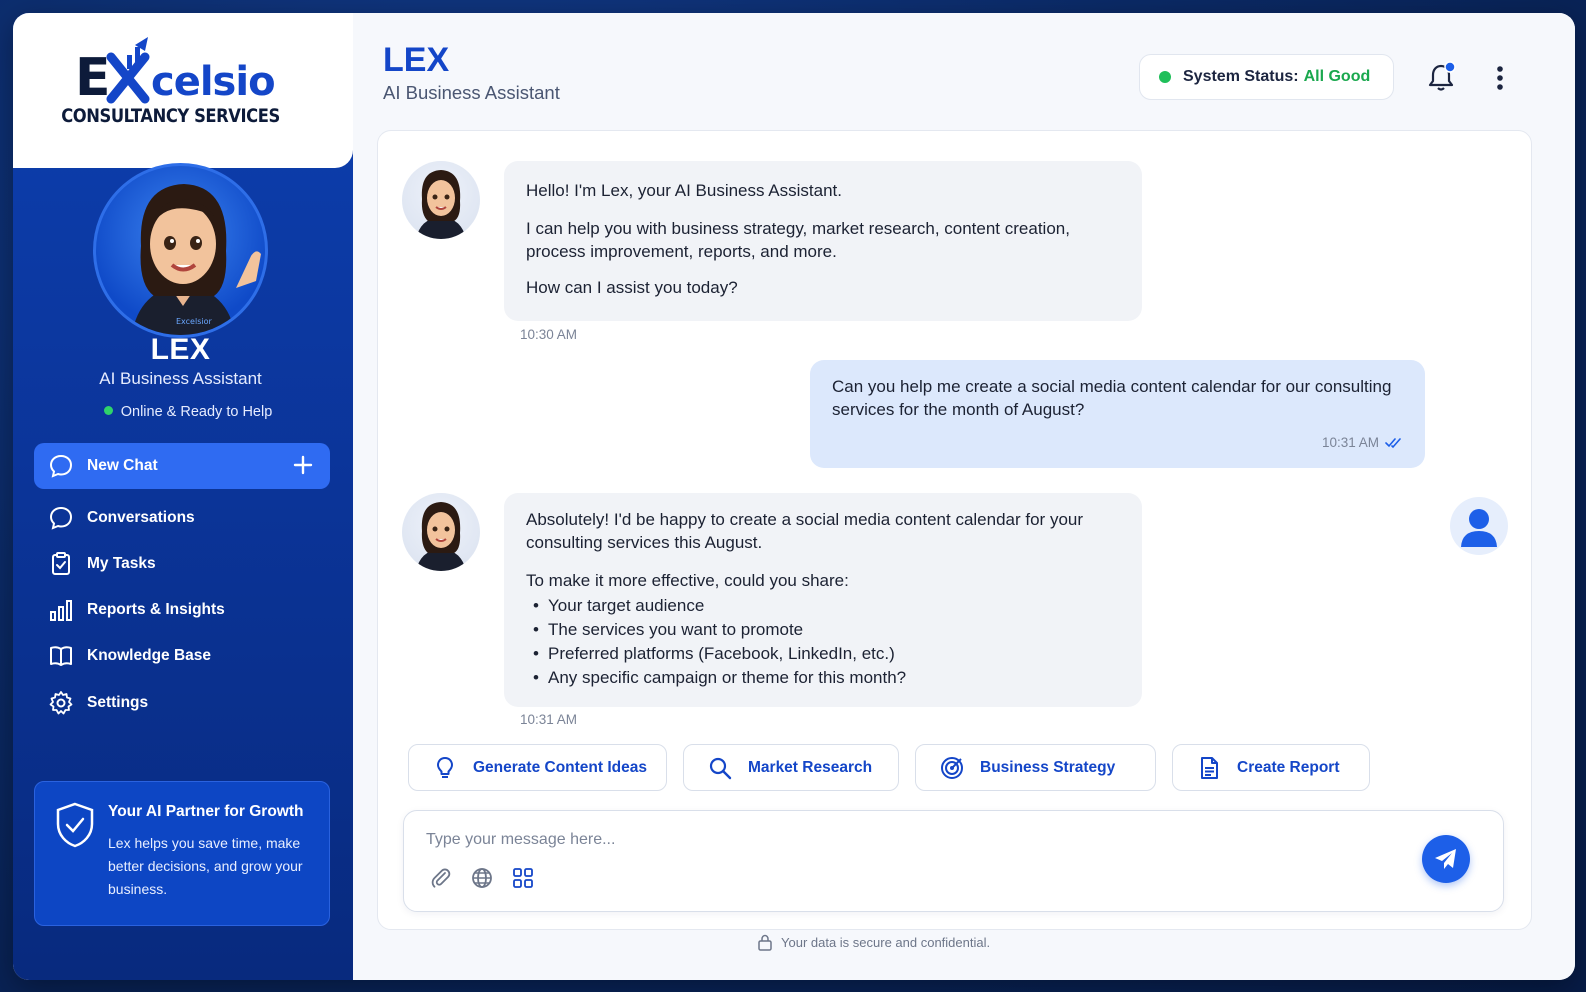 This screenshot has width=1586, height=992. I want to click on message-input, so click(901, 840).